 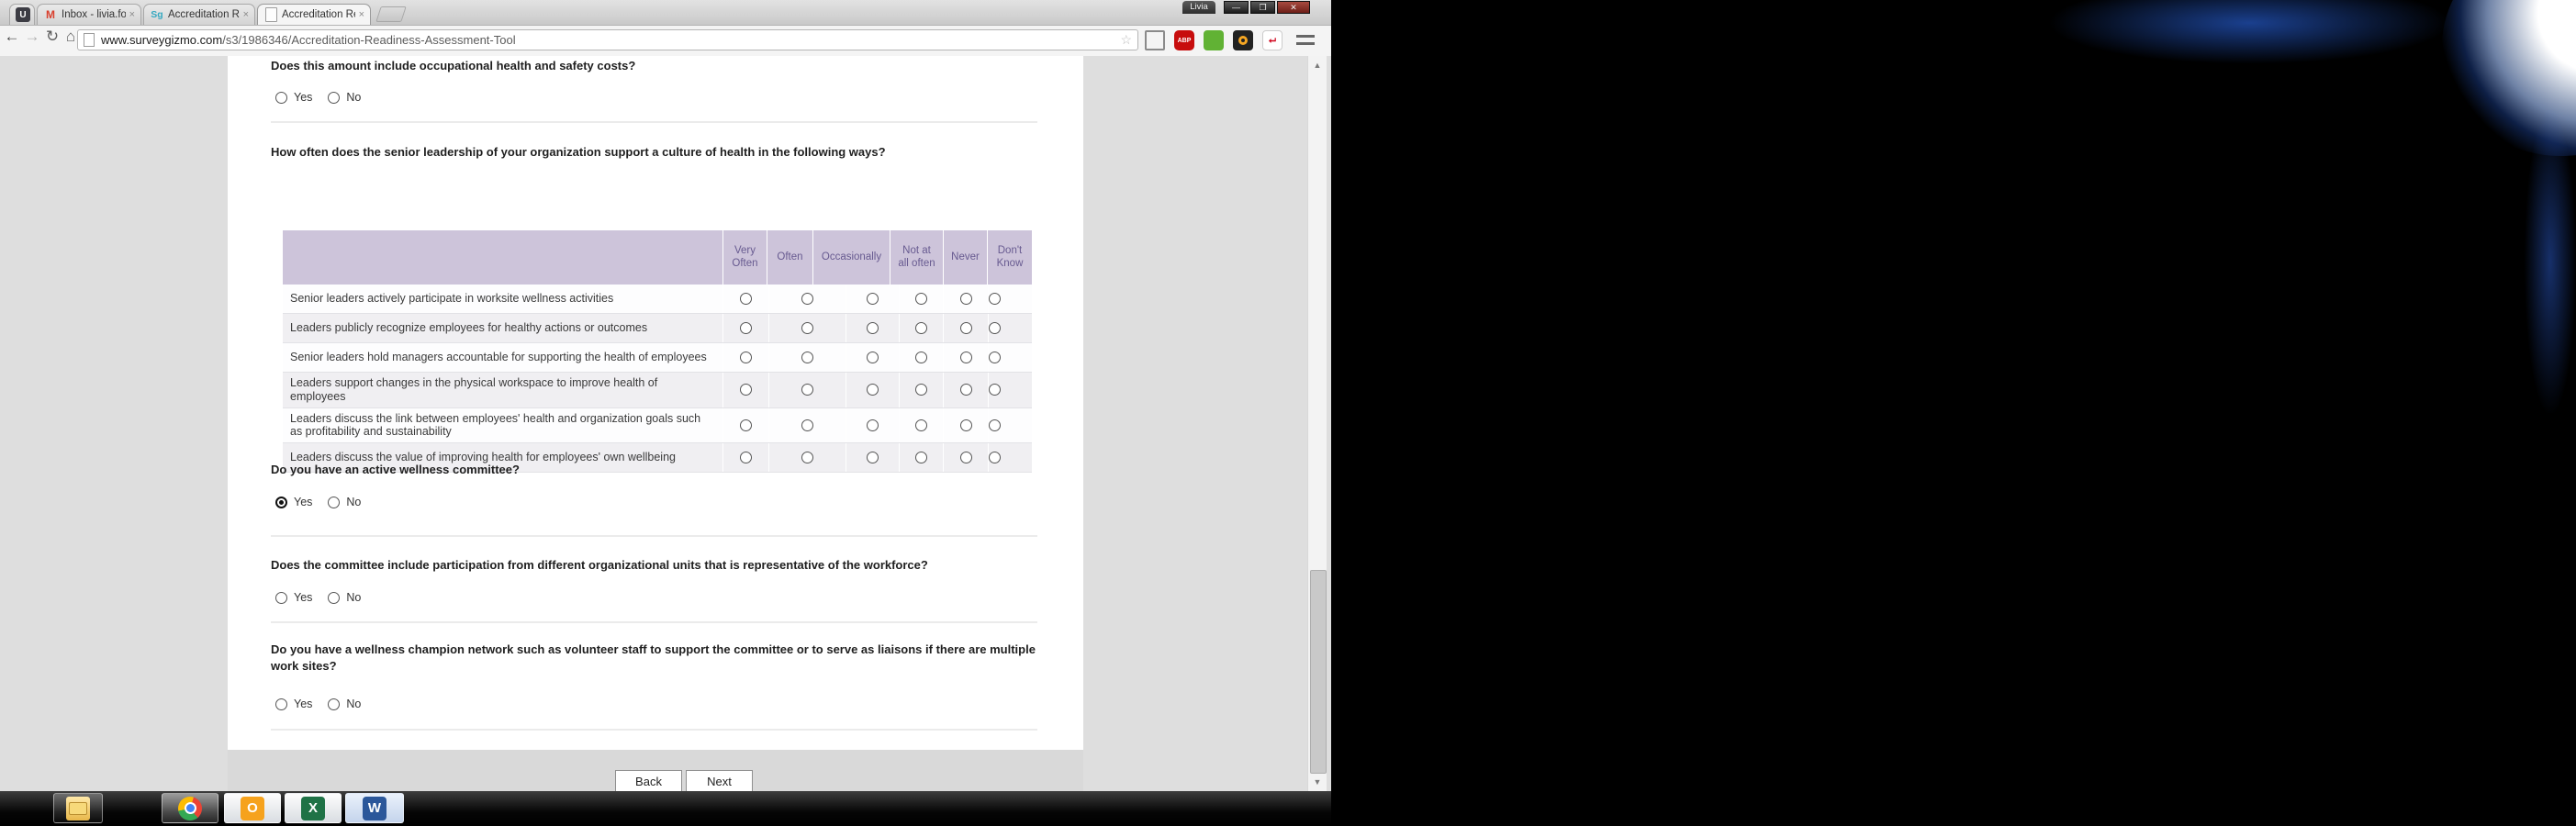 What do you see at coordinates (1236, 8) in the screenshot?
I see `minimize-button: —` at bounding box center [1236, 8].